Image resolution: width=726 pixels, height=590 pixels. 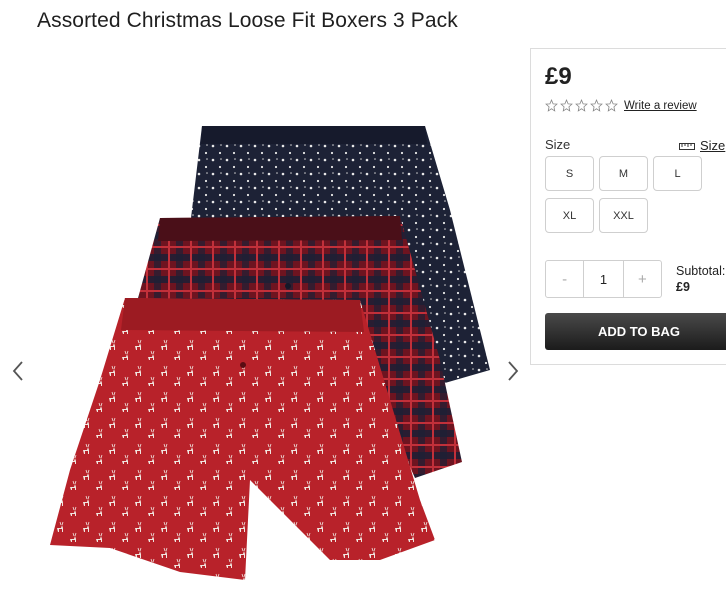 I want to click on size-guide-link: Size, so click(x=702, y=145).